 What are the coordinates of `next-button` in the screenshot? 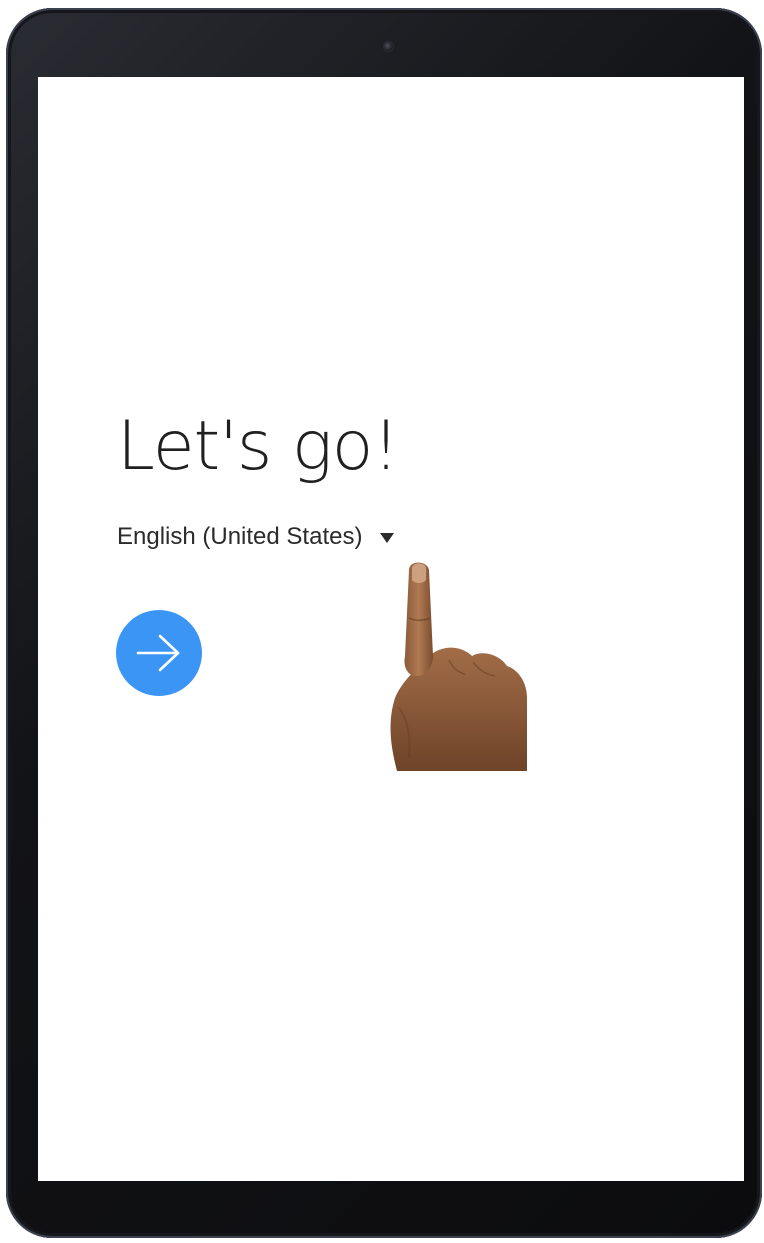 It's located at (159, 653).